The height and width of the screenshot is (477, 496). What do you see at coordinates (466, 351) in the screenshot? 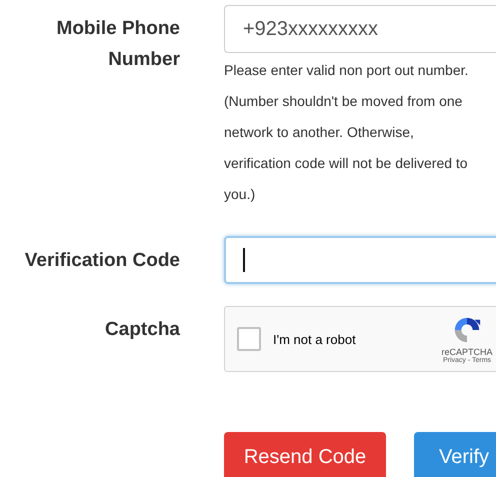
I see `recaptcha-text: reCAPTCHA` at bounding box center [466, 351].